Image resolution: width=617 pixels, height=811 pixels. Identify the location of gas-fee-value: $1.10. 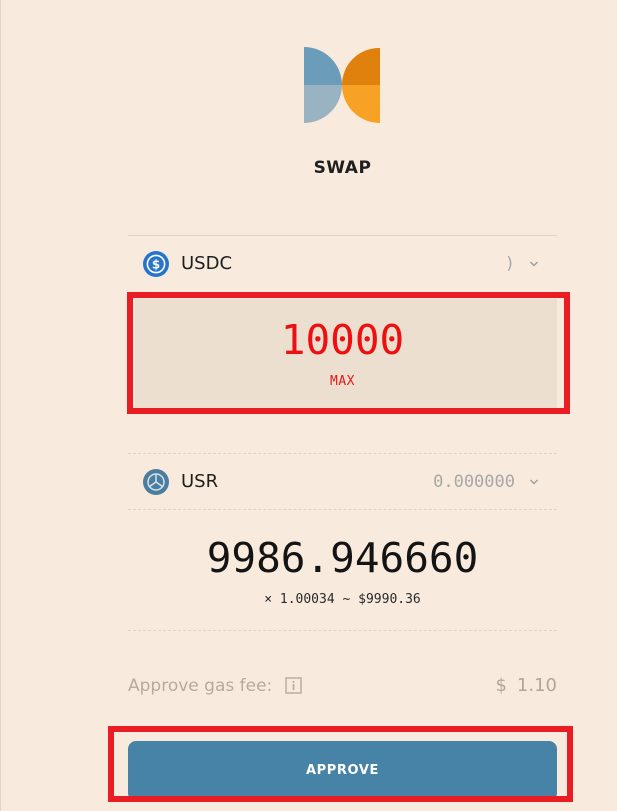
(526, 685).